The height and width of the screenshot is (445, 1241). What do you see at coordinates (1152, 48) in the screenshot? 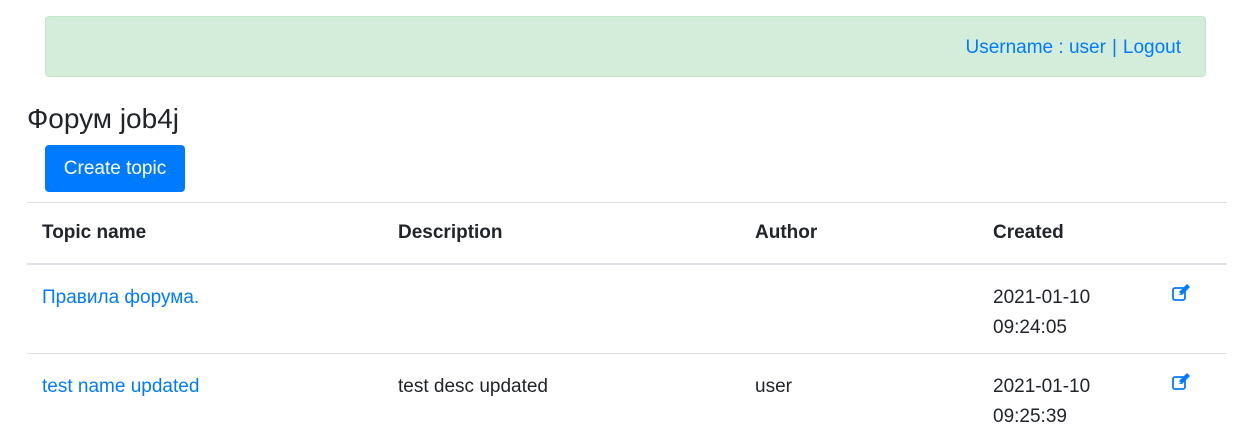
I see `logout-link: Logout` at bounding box center [1152, 48].